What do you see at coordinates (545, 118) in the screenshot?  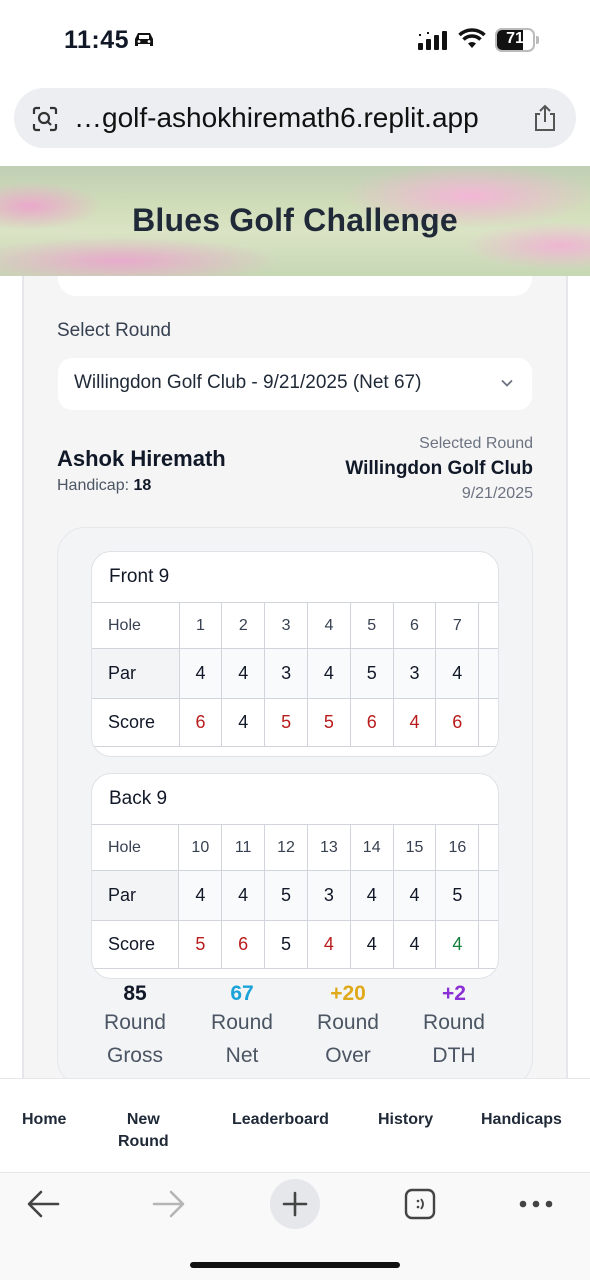 I see `share-icon` at bounding box center [545, 118].